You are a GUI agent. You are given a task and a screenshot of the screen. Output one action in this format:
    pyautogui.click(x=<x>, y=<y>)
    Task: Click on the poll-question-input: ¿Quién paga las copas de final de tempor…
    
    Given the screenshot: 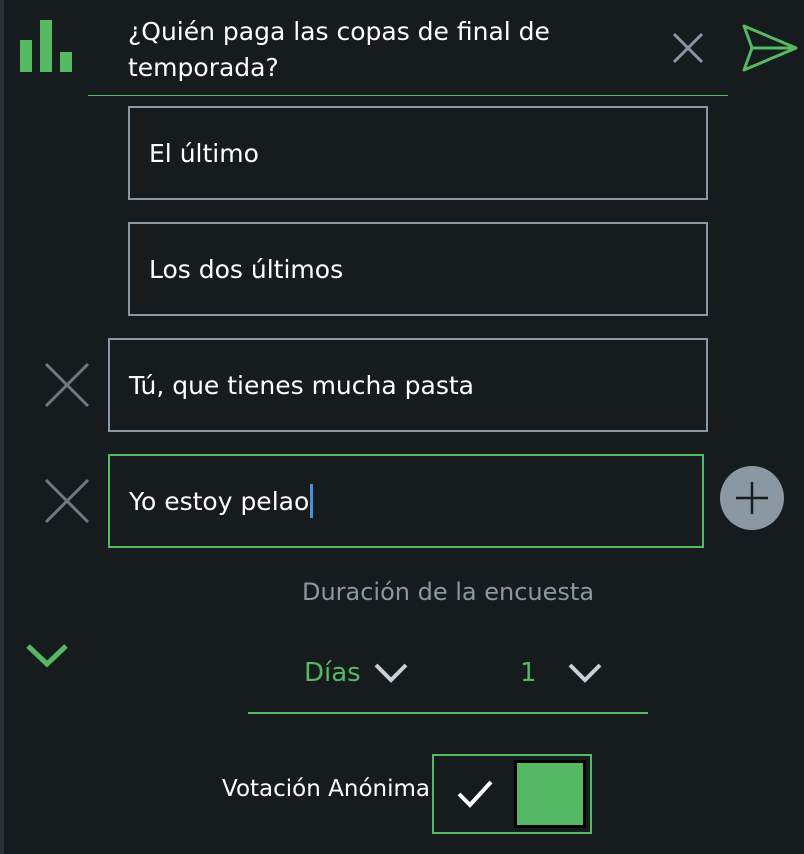 What is the action you would take?
    pyautogui.click(x=388, y=50)
    